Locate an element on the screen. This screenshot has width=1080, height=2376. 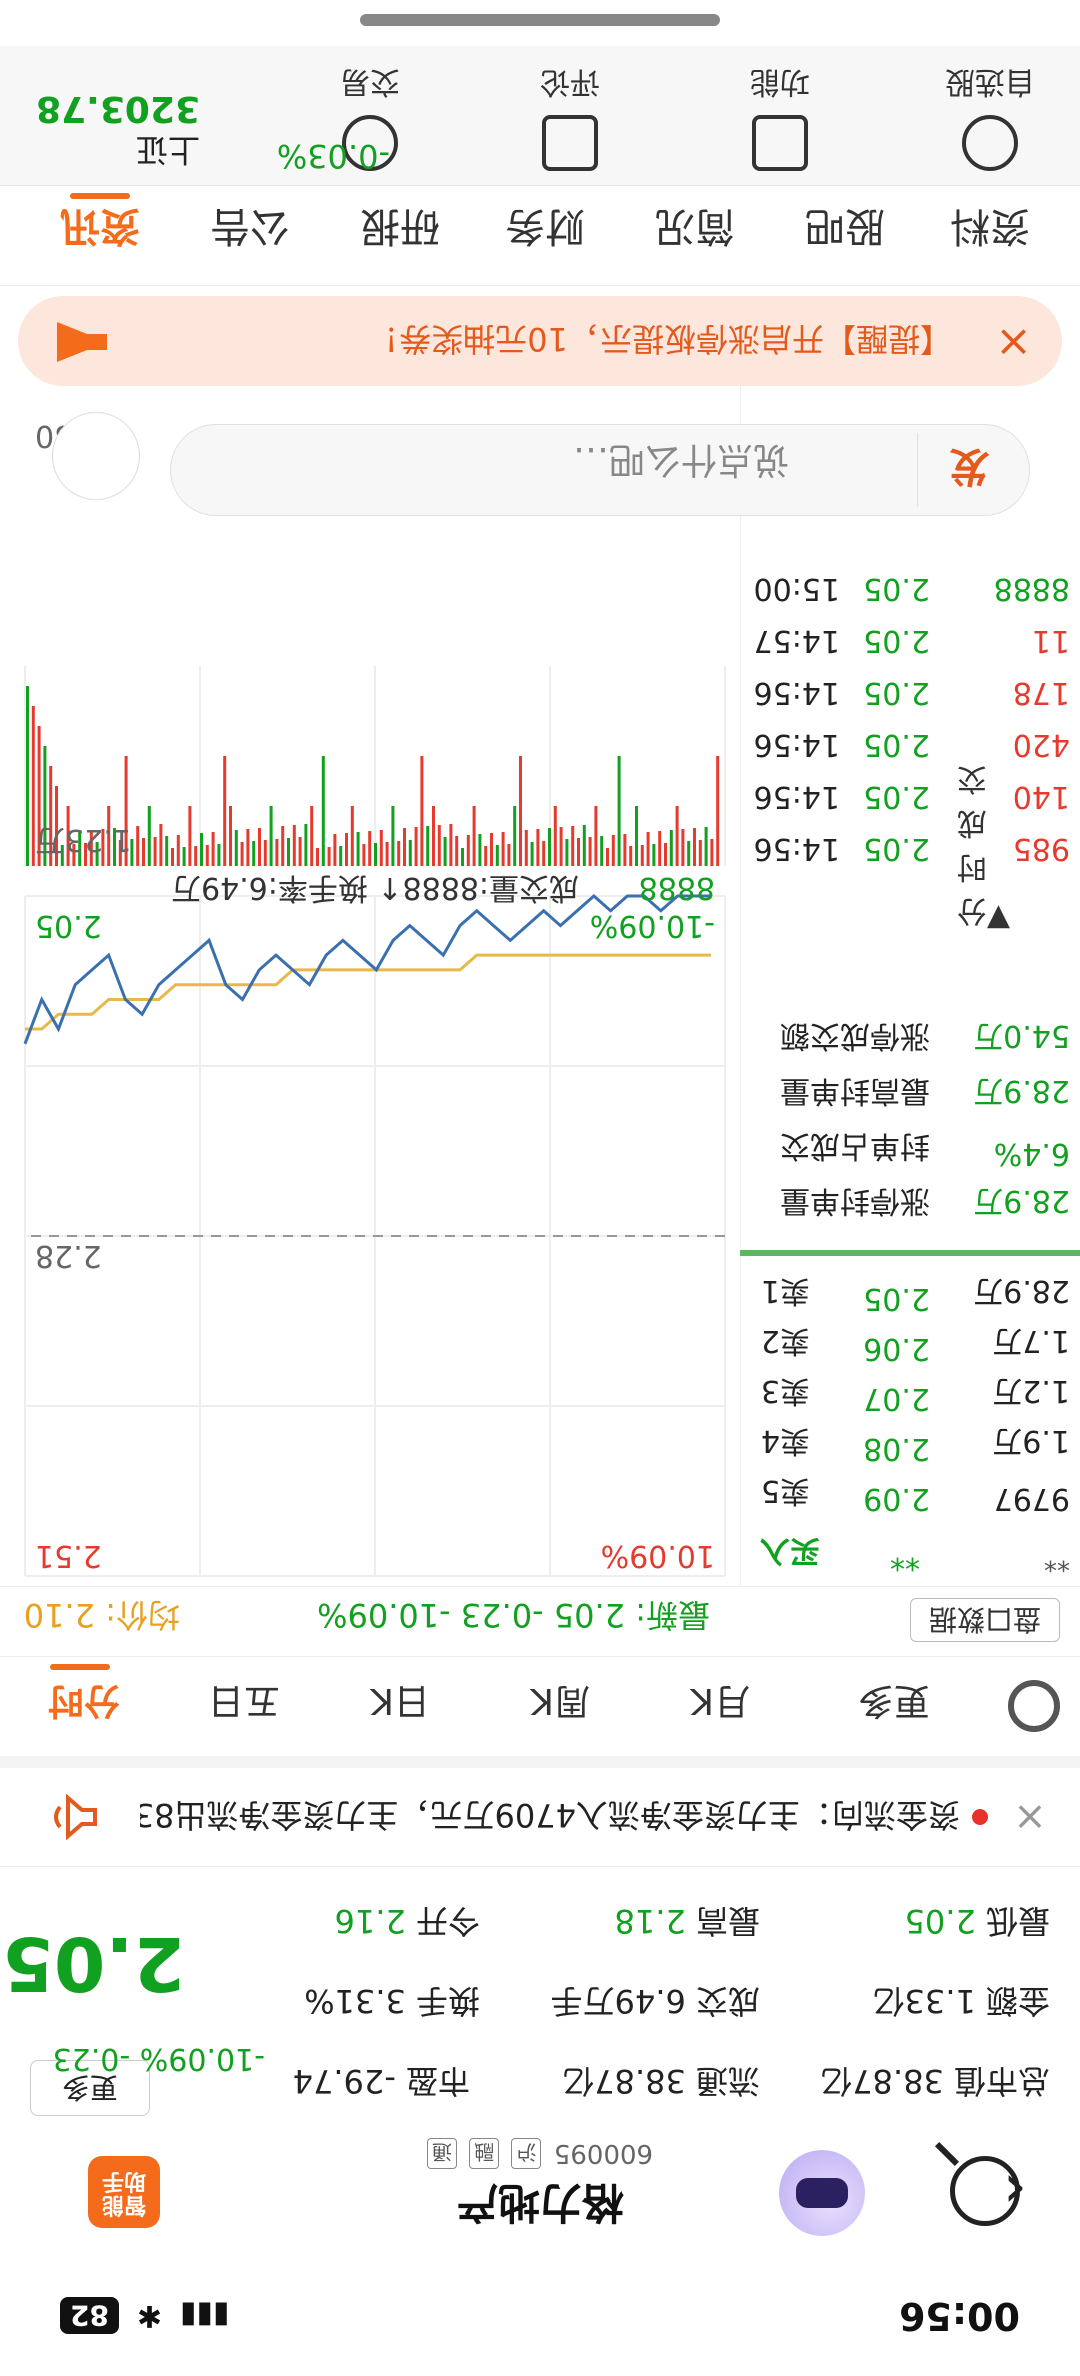
tab-news: 资讯 is located at coordinates (100, 230).